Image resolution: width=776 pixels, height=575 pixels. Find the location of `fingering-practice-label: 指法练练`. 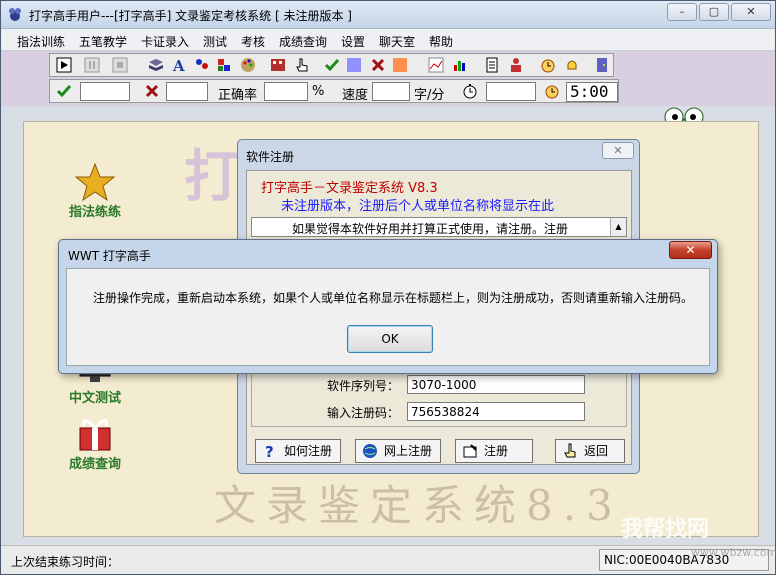

fingering-practice-label: 指法练练 is located at coordinates (94, 212).